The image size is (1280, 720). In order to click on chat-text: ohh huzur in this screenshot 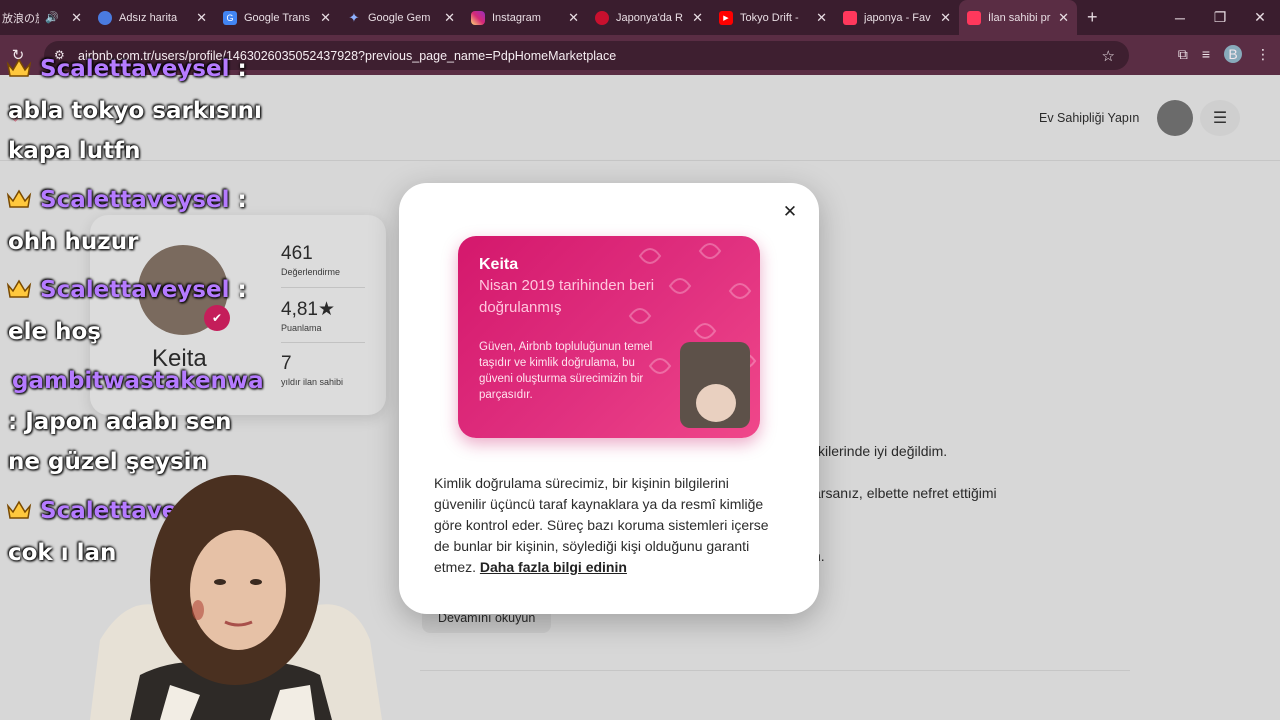, I will do `click(73, 242)`.